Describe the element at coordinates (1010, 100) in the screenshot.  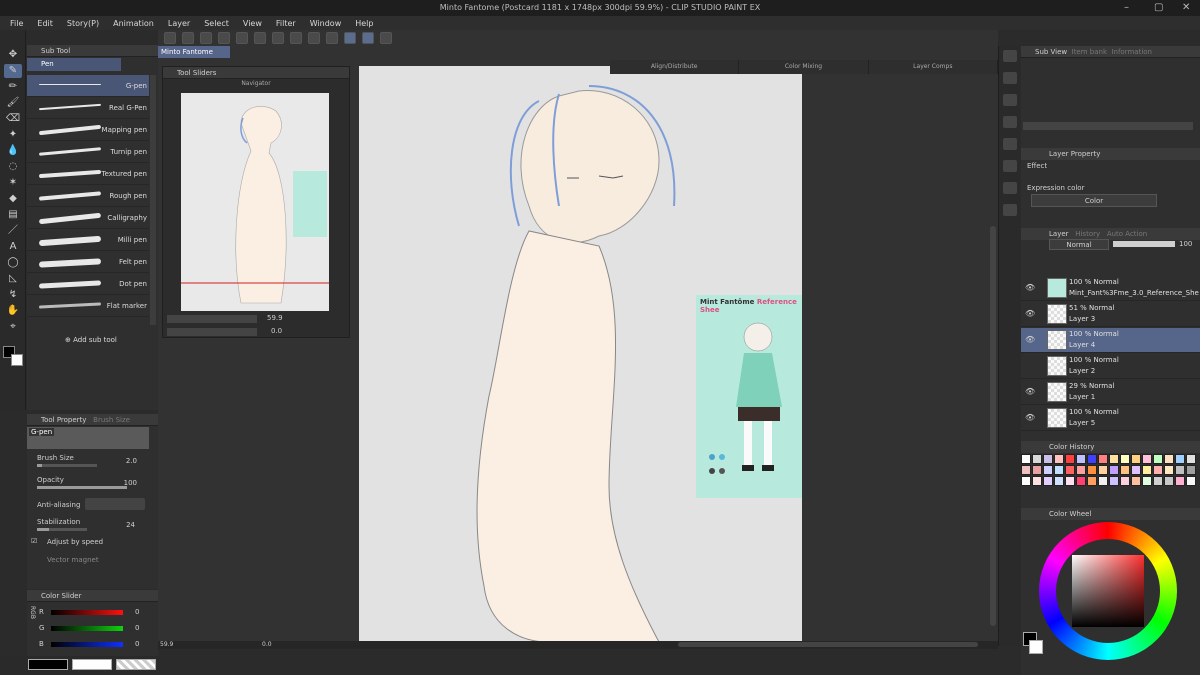
I see `layer-property-icon` at that location.